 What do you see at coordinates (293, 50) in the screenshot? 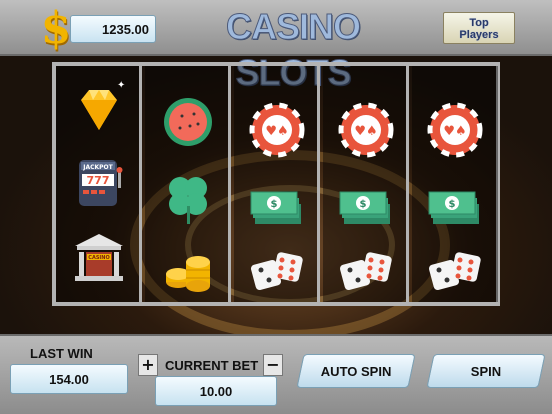
I see `game-title: CASINO SLOTS` at bounding box center [293, 50].